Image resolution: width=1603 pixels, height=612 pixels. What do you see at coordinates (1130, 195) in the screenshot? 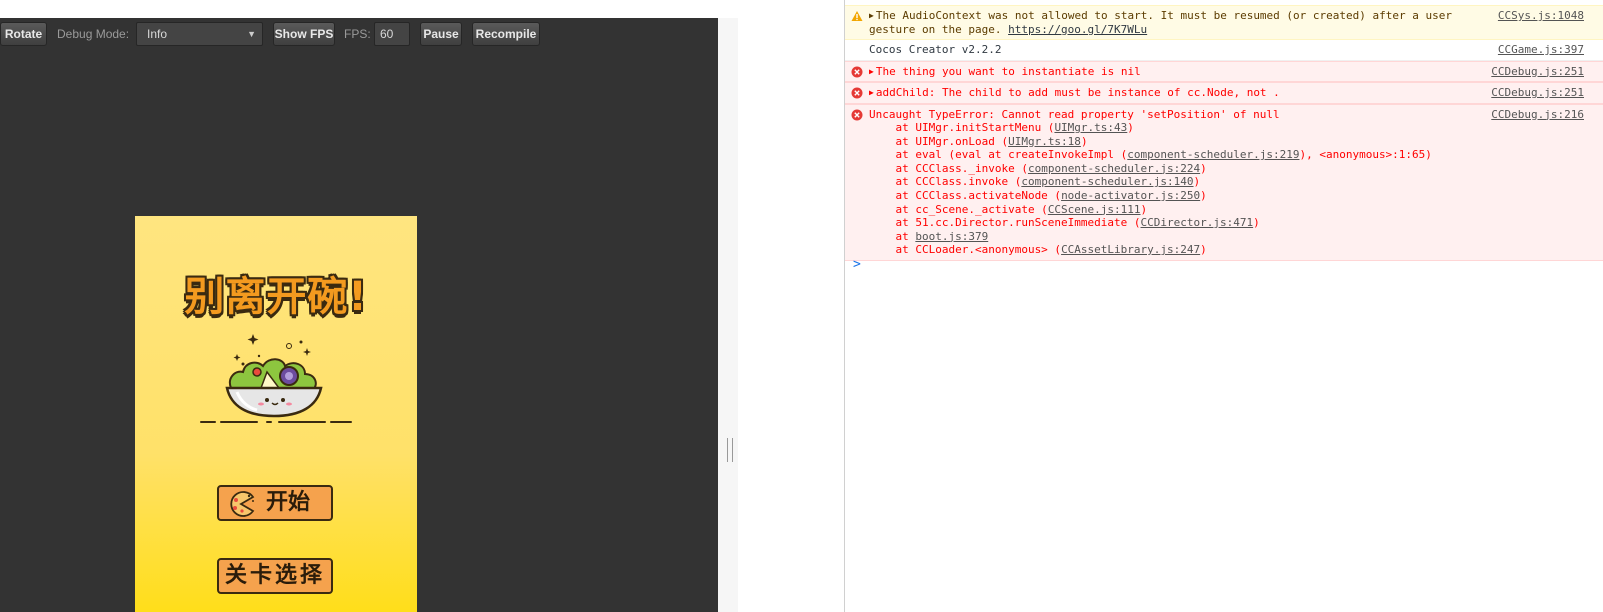
I see `stack-frame-link: node-activator.js:250` at bounding box center [1130, 195].